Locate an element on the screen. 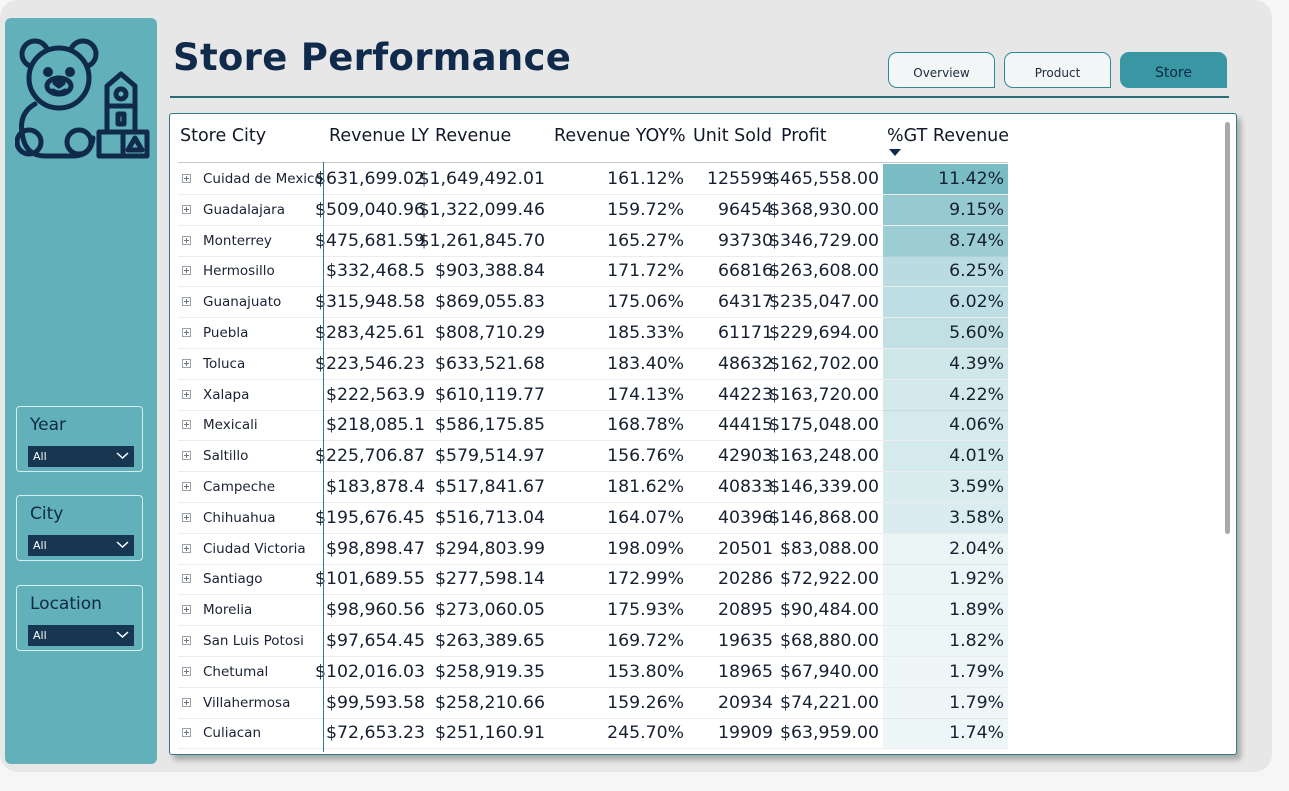 The width and height of the screenshot is (1289, 791). cell-units: 42903 is located at coordinates (745, 456).